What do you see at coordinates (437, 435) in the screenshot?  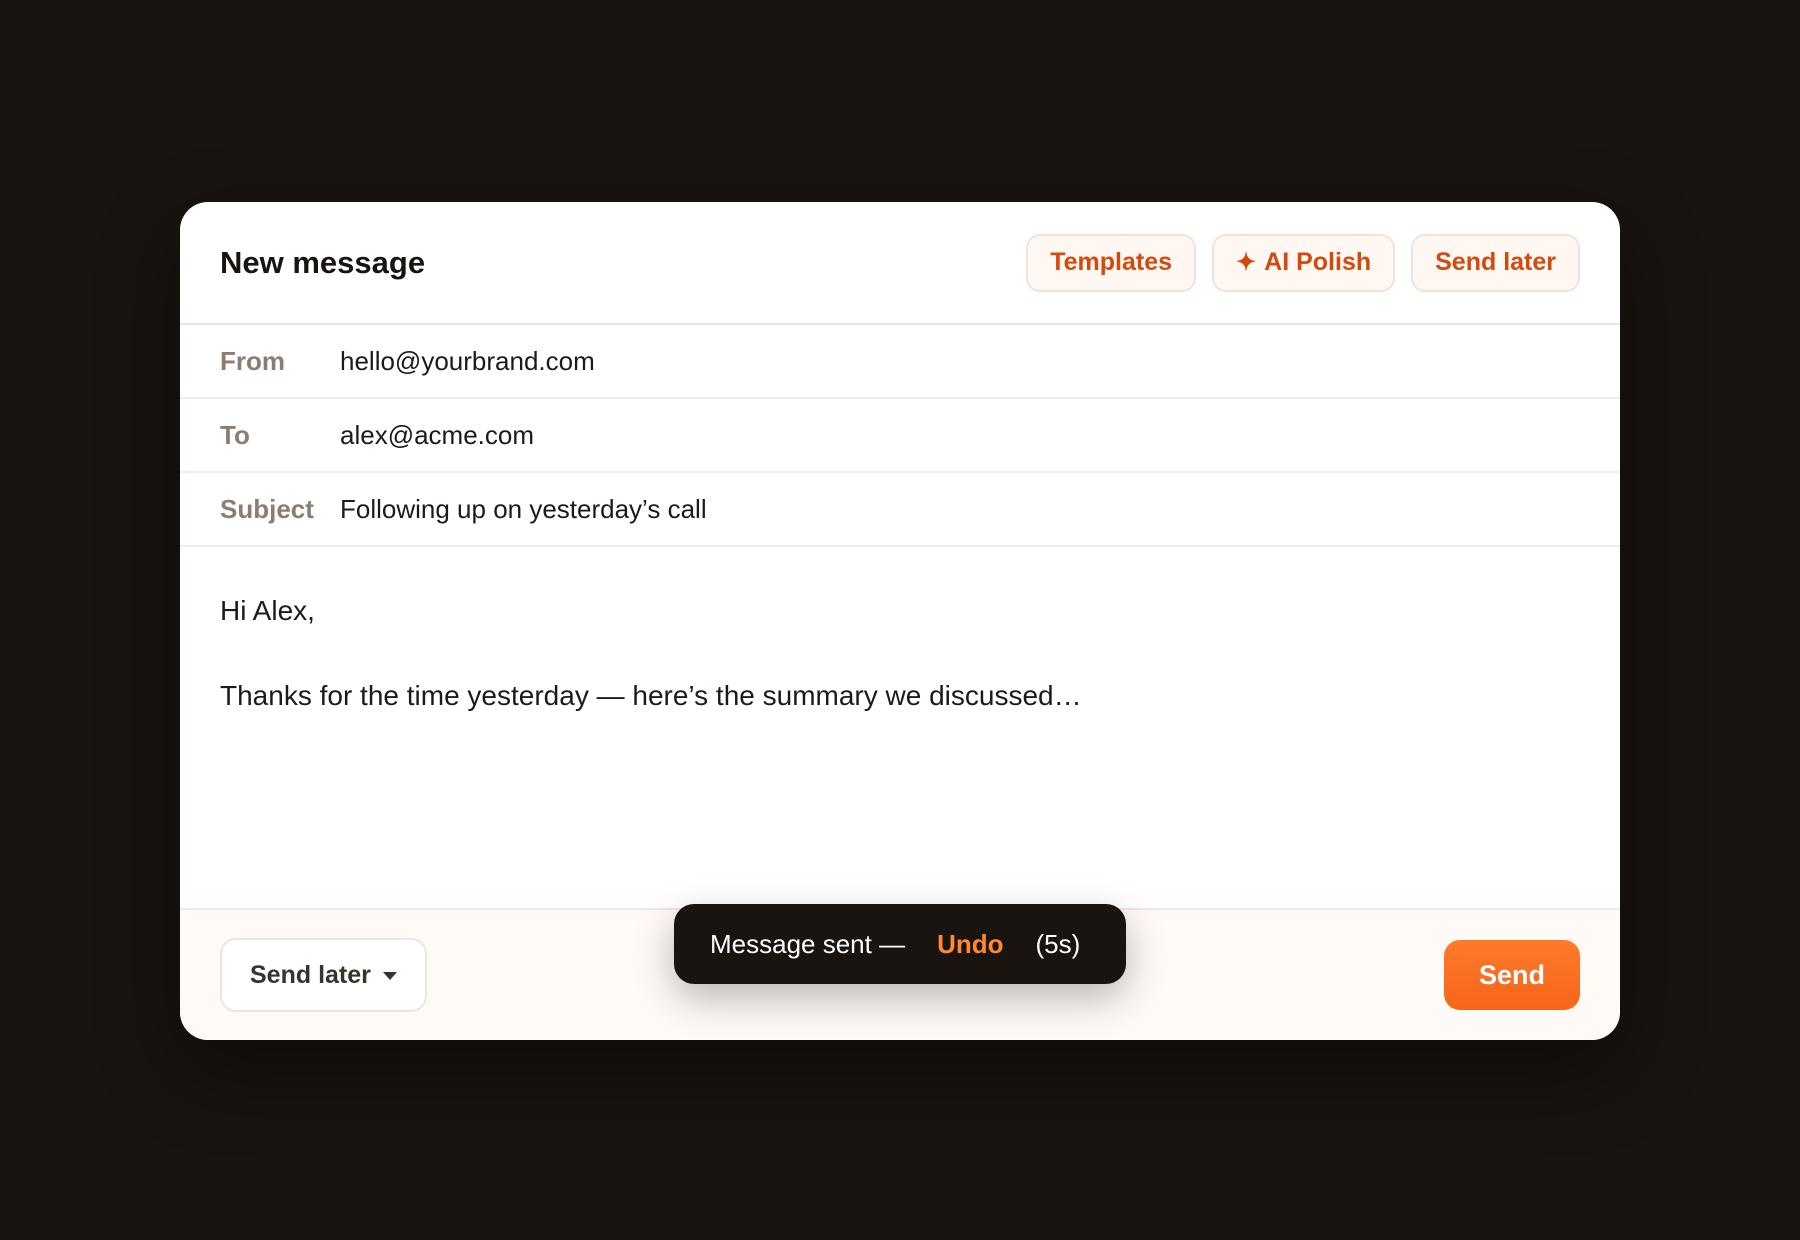 I see `to-field: alex@acme.com` at bounding box center [437, 435].